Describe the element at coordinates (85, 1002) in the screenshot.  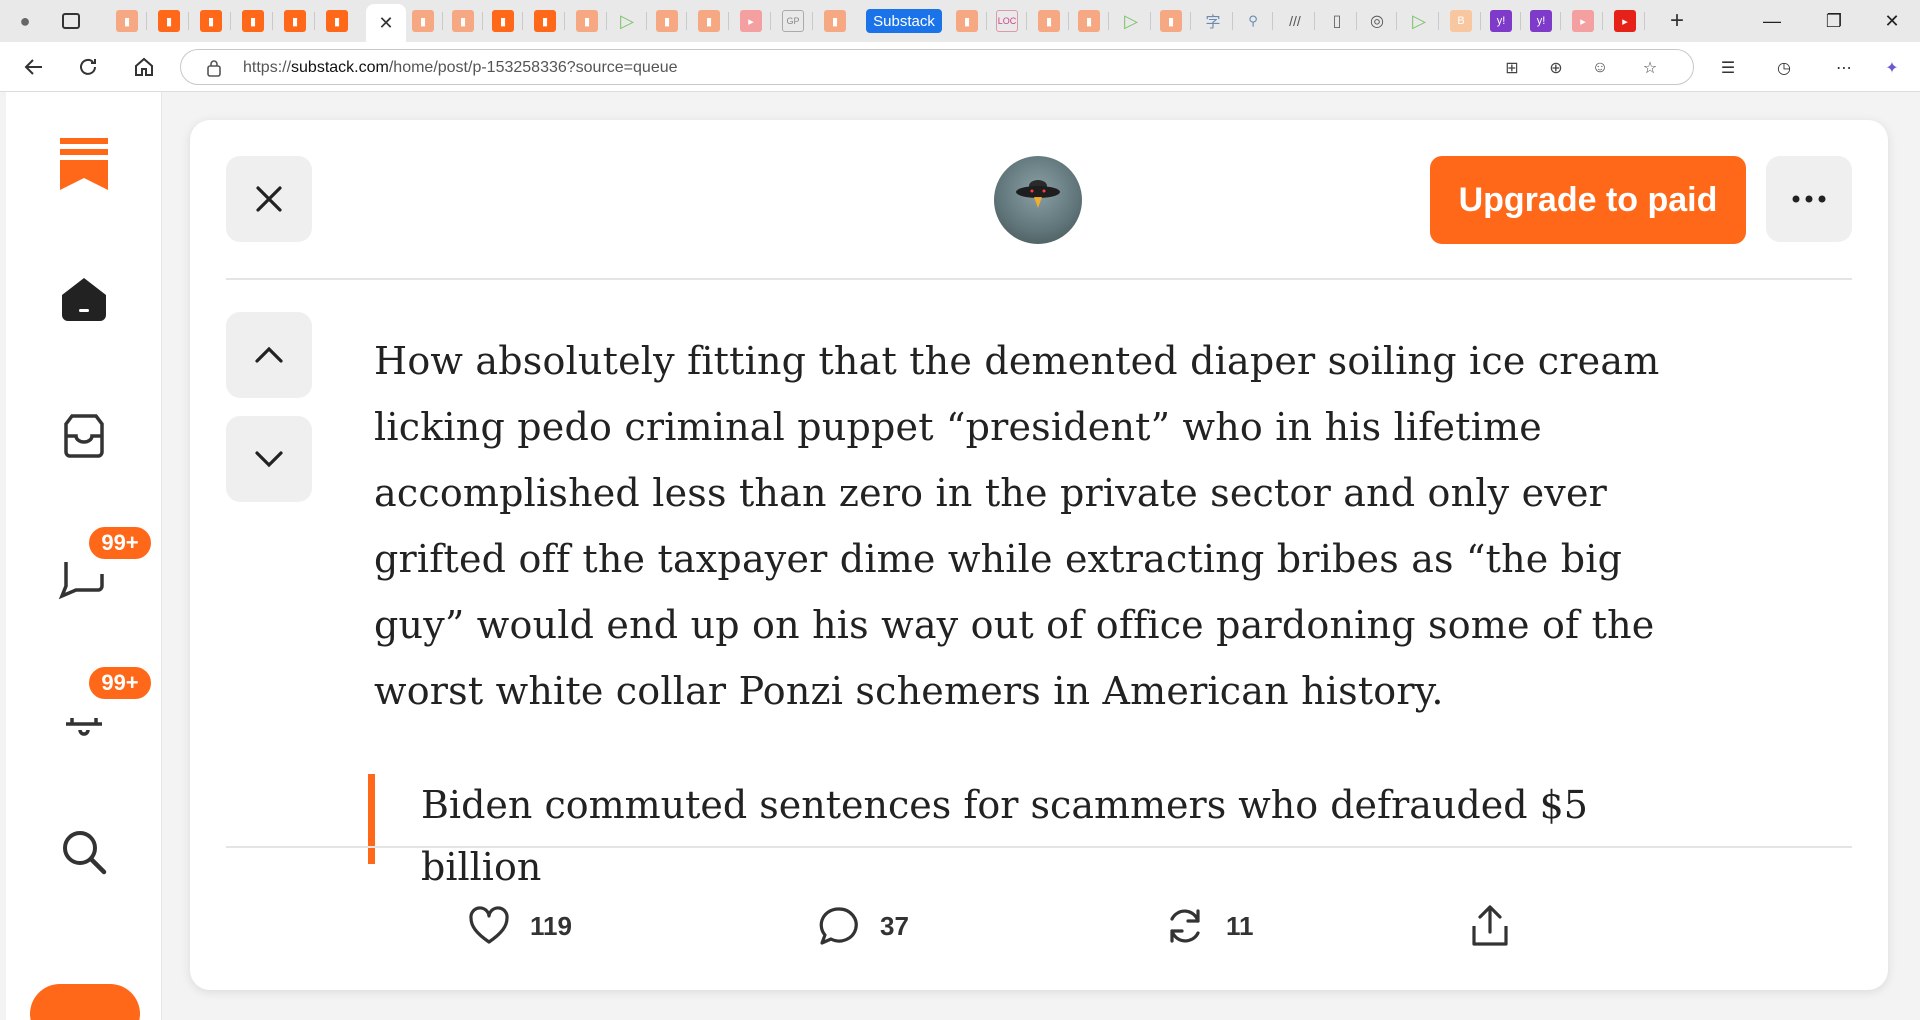
I see `create-button` at that location.